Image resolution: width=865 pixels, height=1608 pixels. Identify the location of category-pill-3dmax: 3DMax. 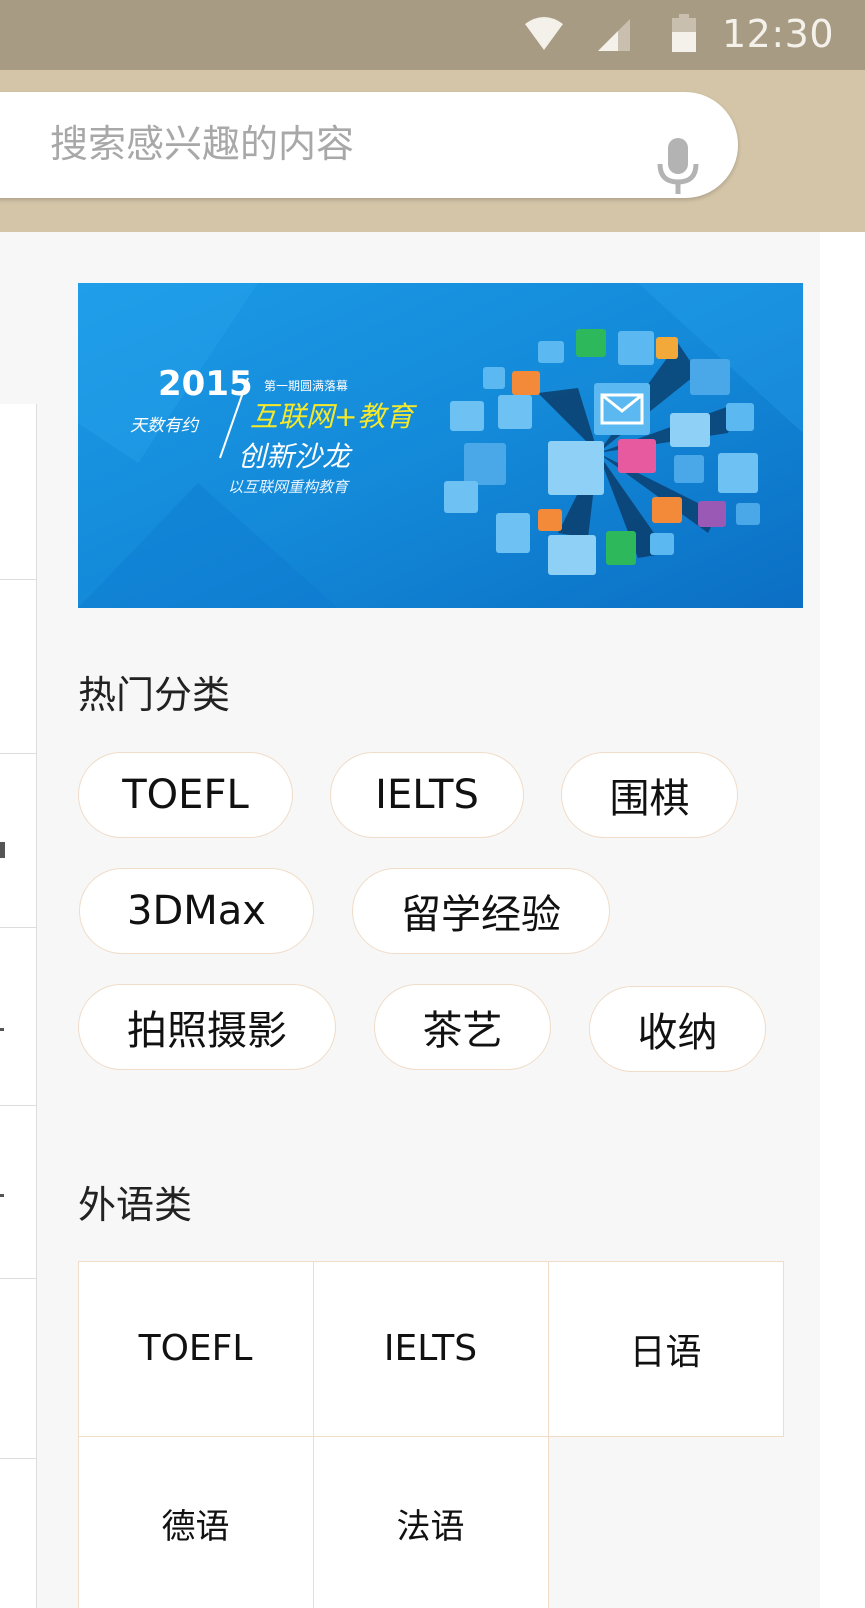
(196, 911).